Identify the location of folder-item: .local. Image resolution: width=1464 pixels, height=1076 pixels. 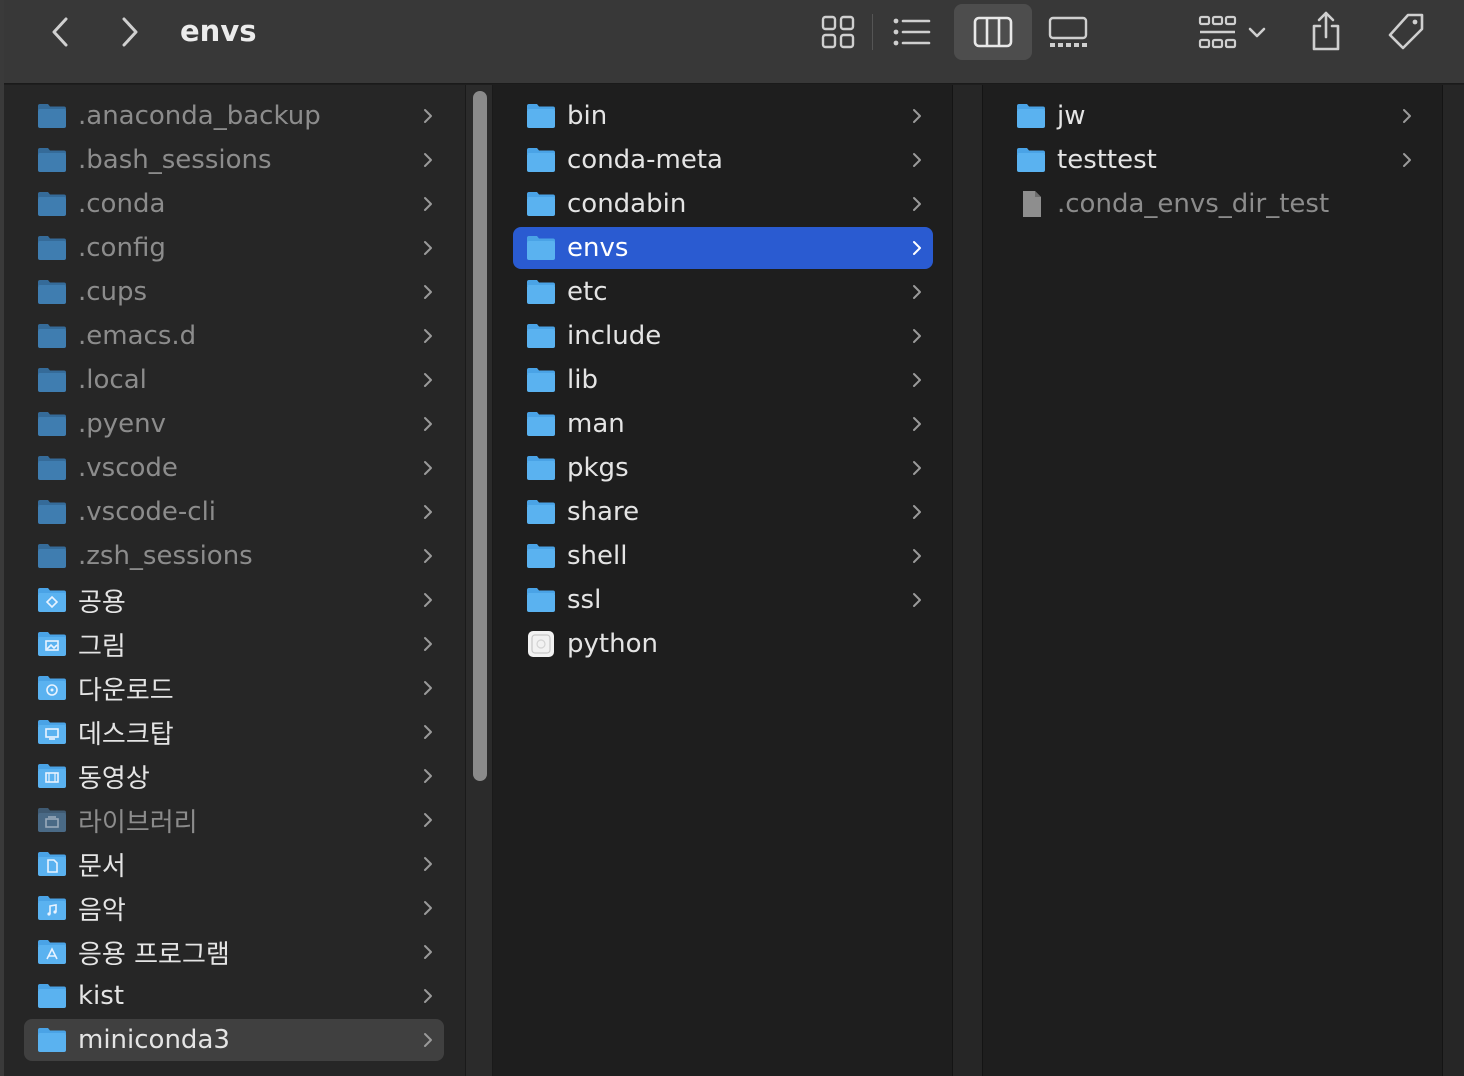
(234, 380).